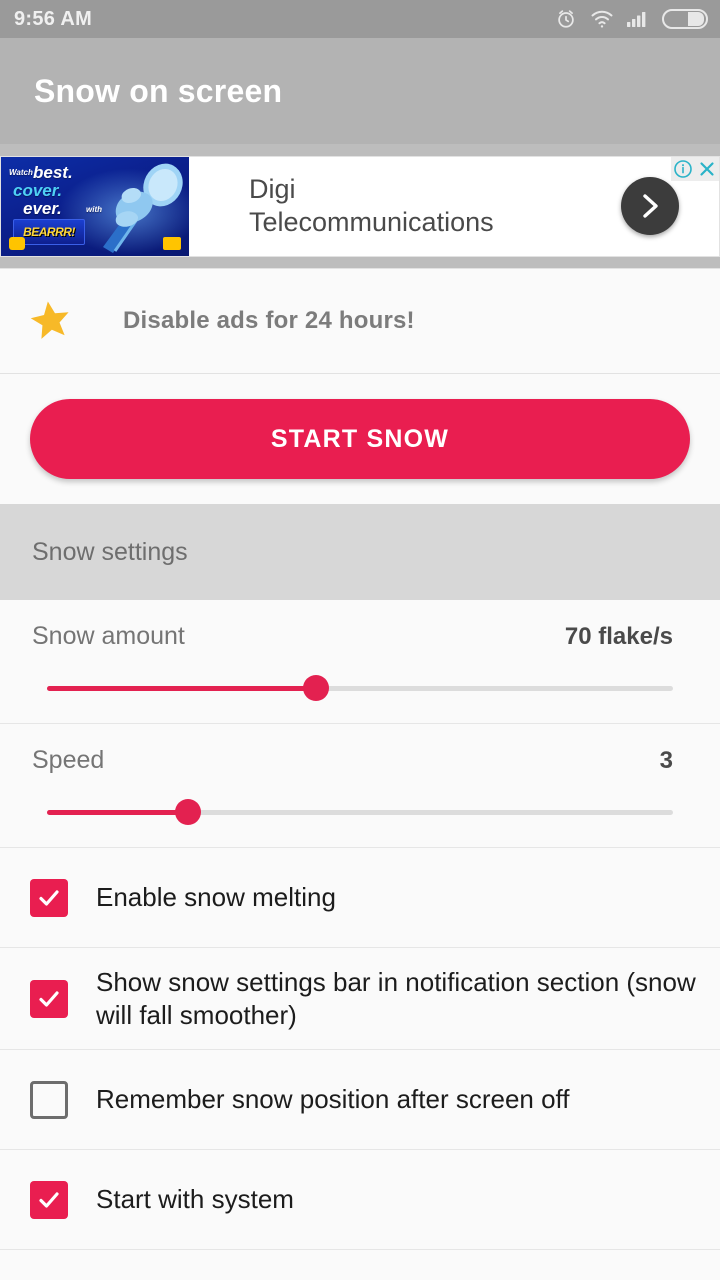 This screenshot has height=1280, width=720. What do you see at coordinates (360, 19) in the screenshot?
I see `status-bar: 9:56 AM` at bounding box center [360, 19].